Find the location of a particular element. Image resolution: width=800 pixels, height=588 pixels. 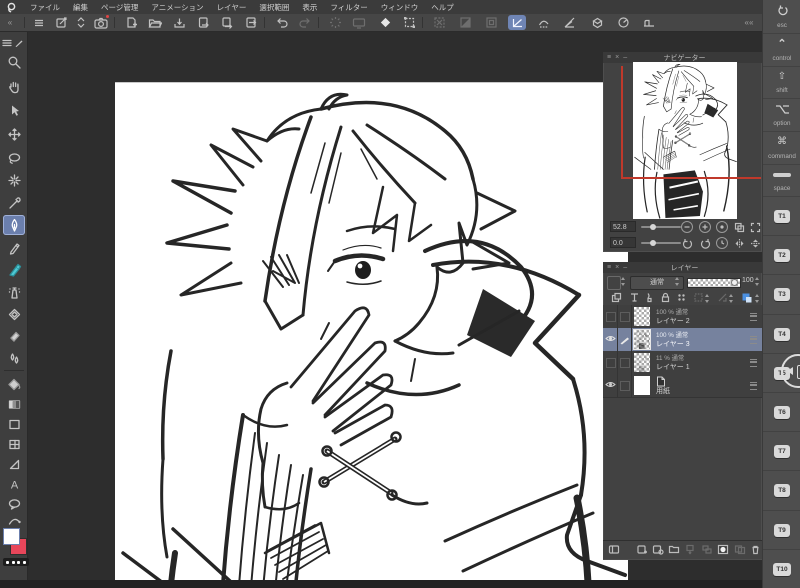

deselect-icon is located at coordinates (439, 22).